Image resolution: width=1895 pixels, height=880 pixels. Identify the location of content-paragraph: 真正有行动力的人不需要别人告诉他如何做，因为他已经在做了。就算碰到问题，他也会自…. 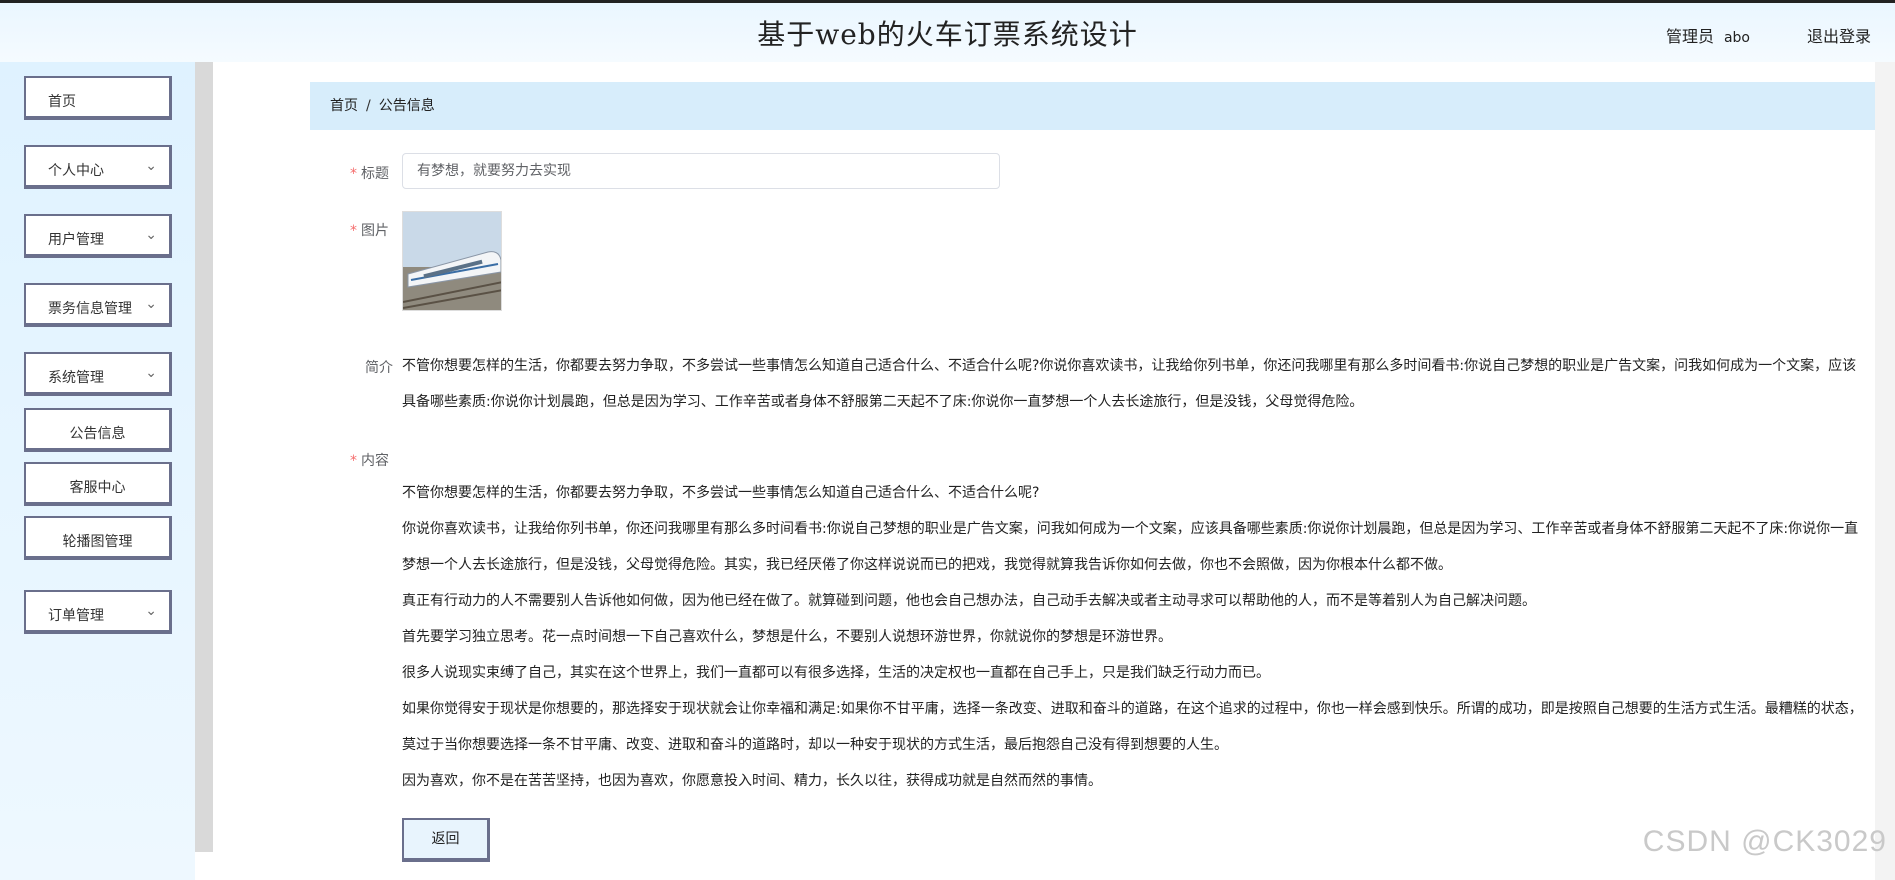
(969, 601).